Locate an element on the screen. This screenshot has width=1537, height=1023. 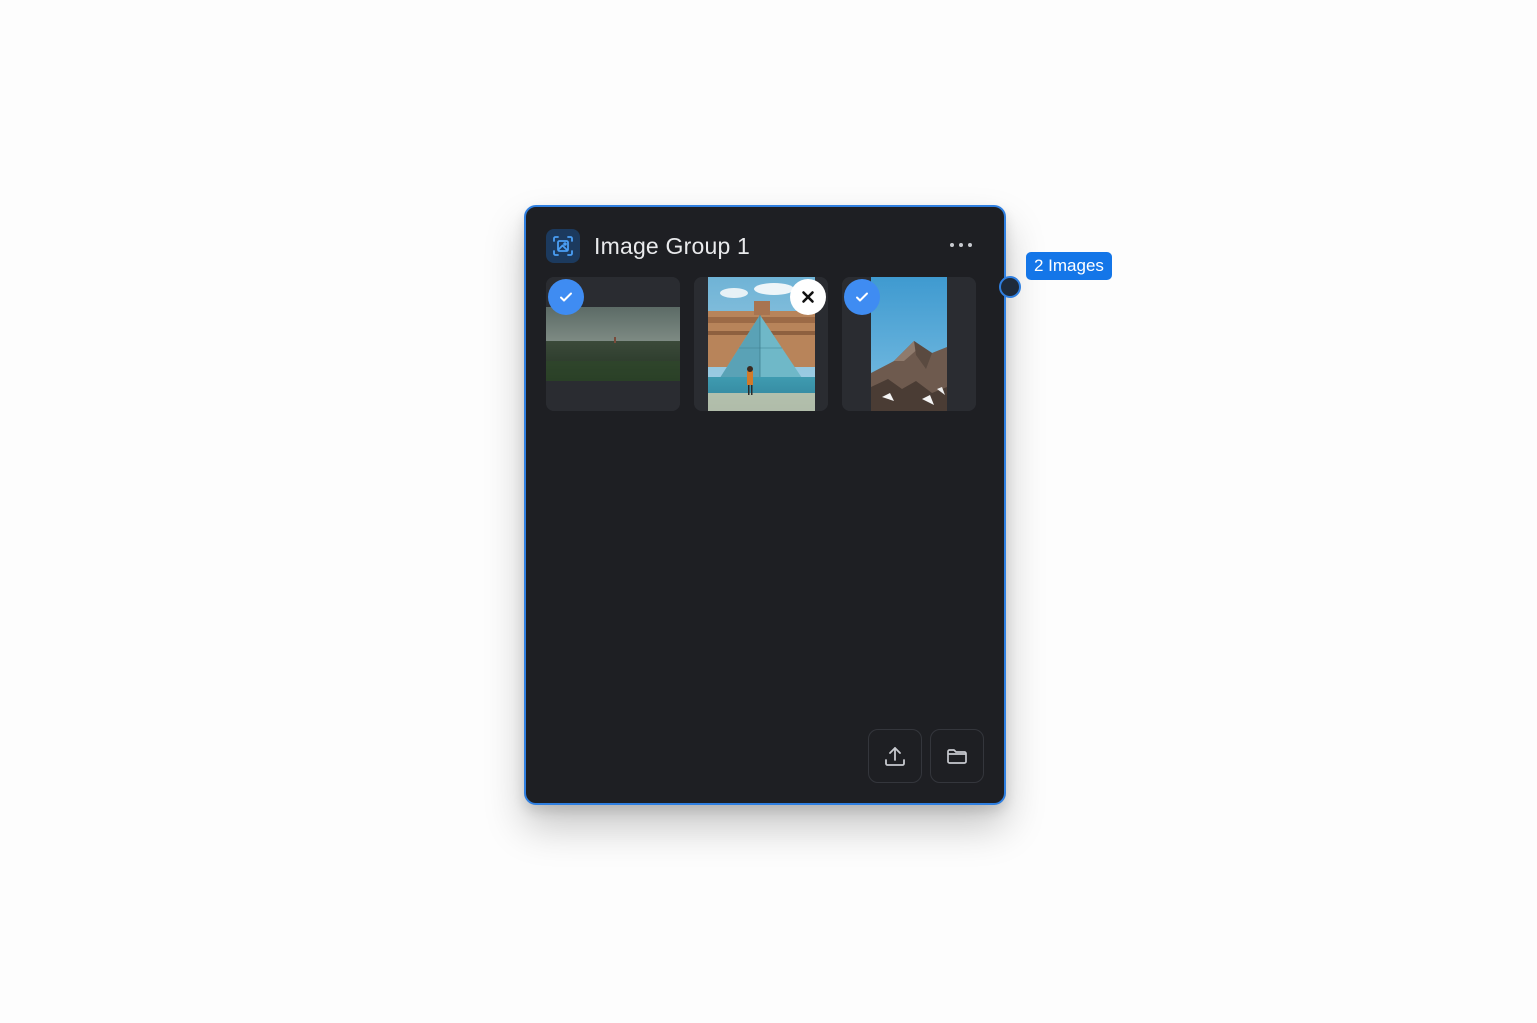
image-thumbnail-louvre-pyramid is located at coordinates (761, 344).